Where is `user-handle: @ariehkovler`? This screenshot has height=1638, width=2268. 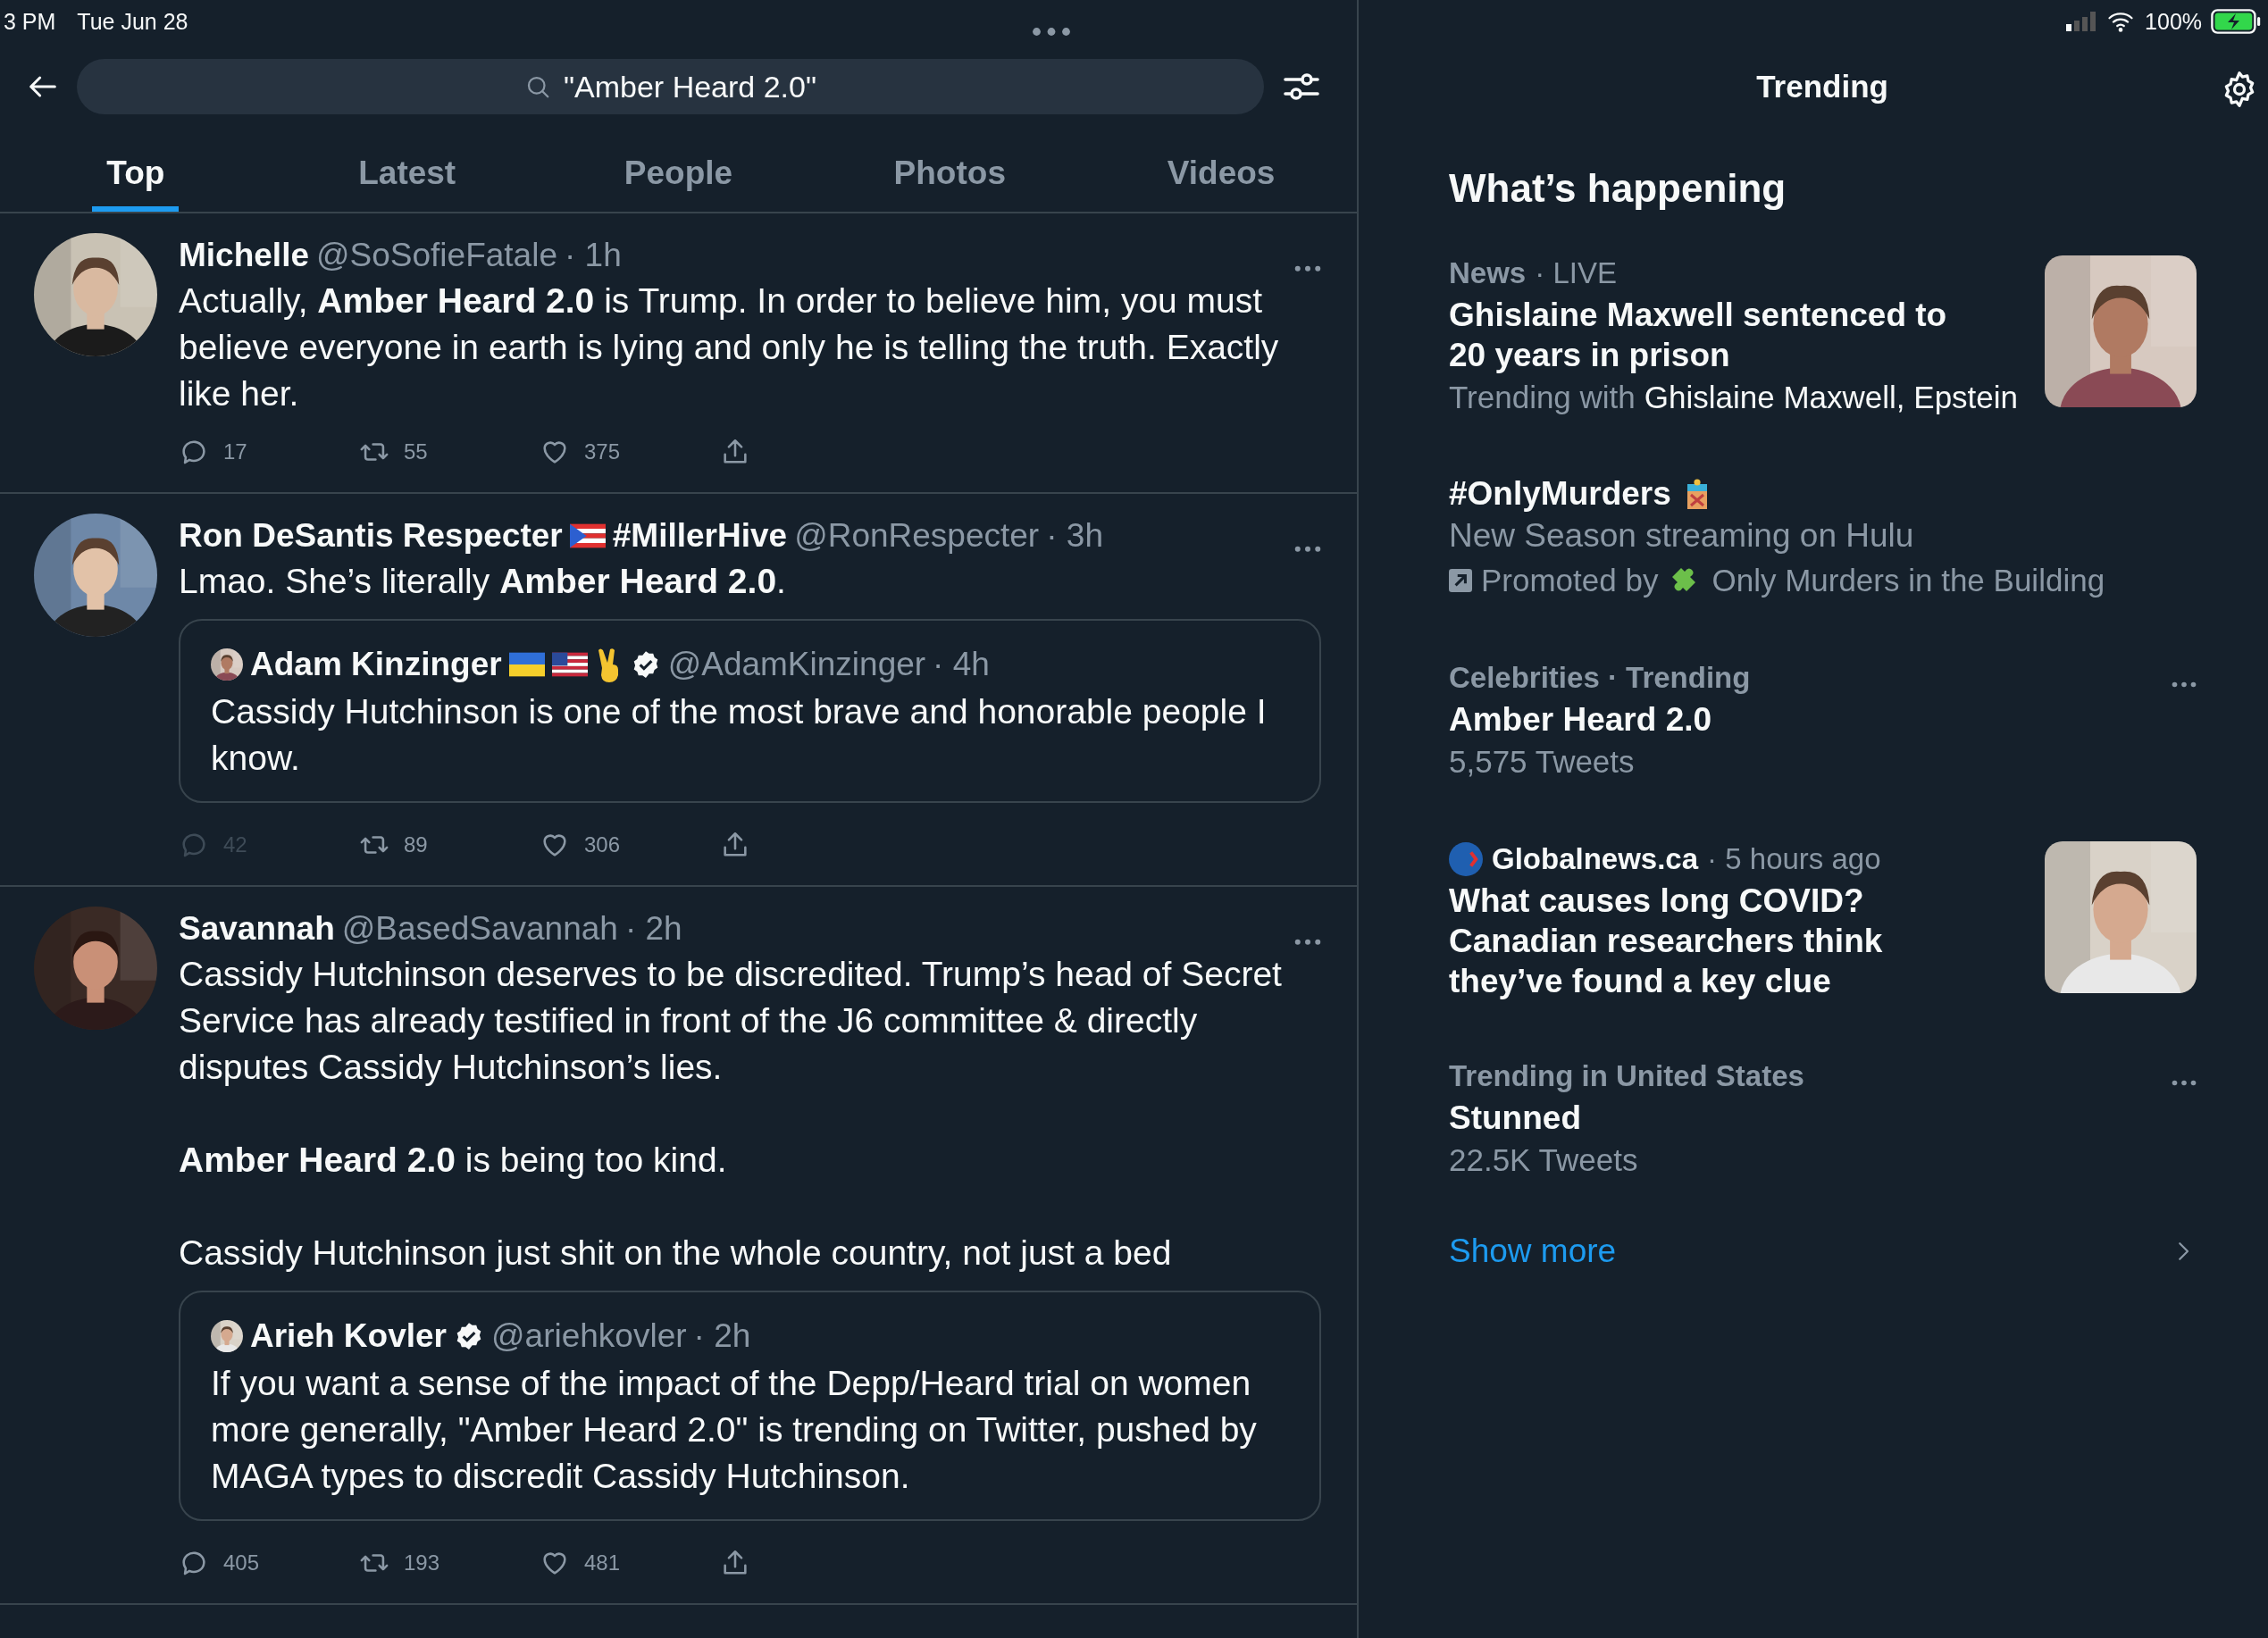
user-handle: @ariehkovler is located at coordinates (589, 1336).